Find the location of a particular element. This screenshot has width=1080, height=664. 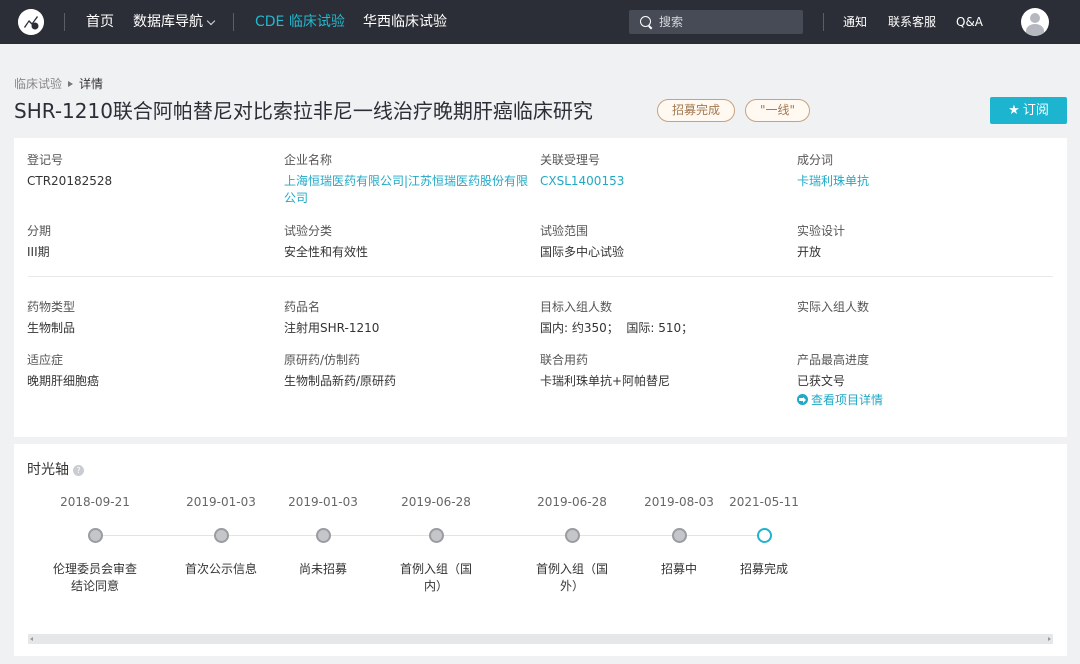

nav-cde-label: CDE 临床试验 is located at coordinates (300, 22).